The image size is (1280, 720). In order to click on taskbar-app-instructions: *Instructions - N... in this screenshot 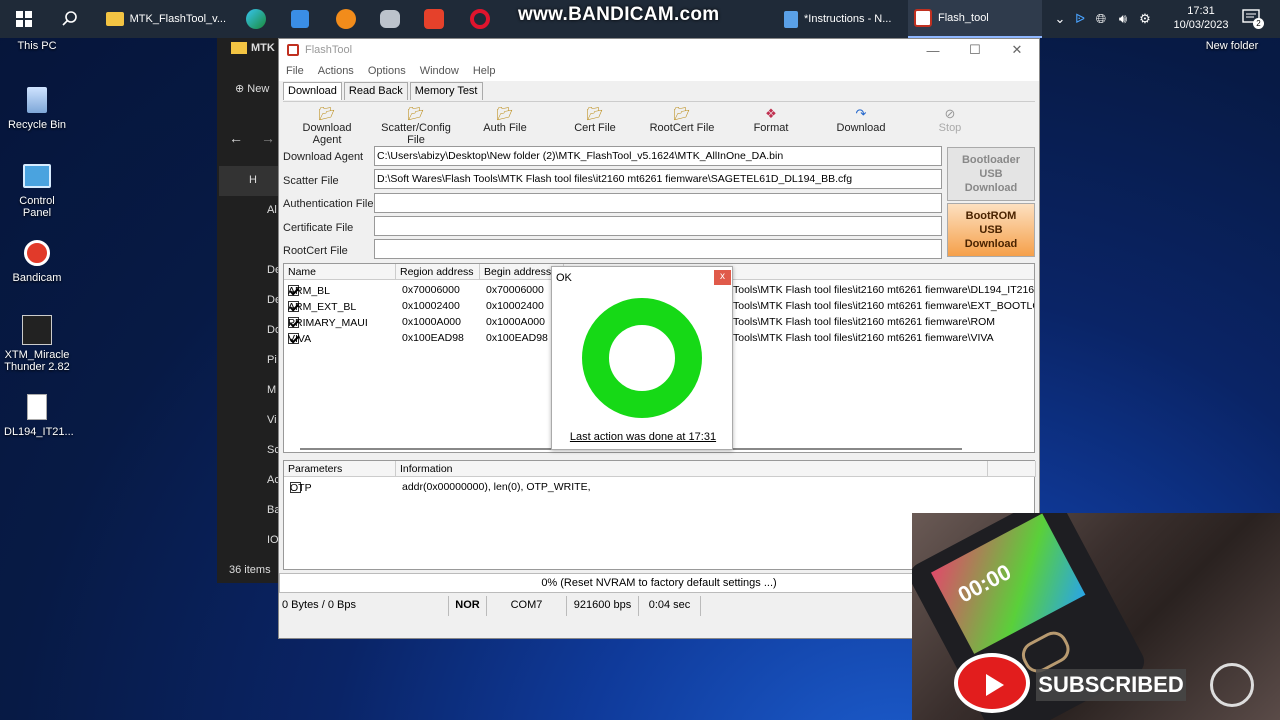, I will do `click(842, 19)`.